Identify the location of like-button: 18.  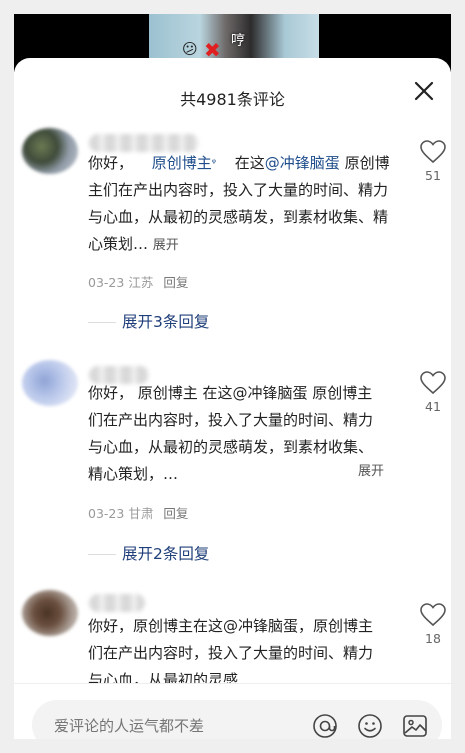
(433, 624).